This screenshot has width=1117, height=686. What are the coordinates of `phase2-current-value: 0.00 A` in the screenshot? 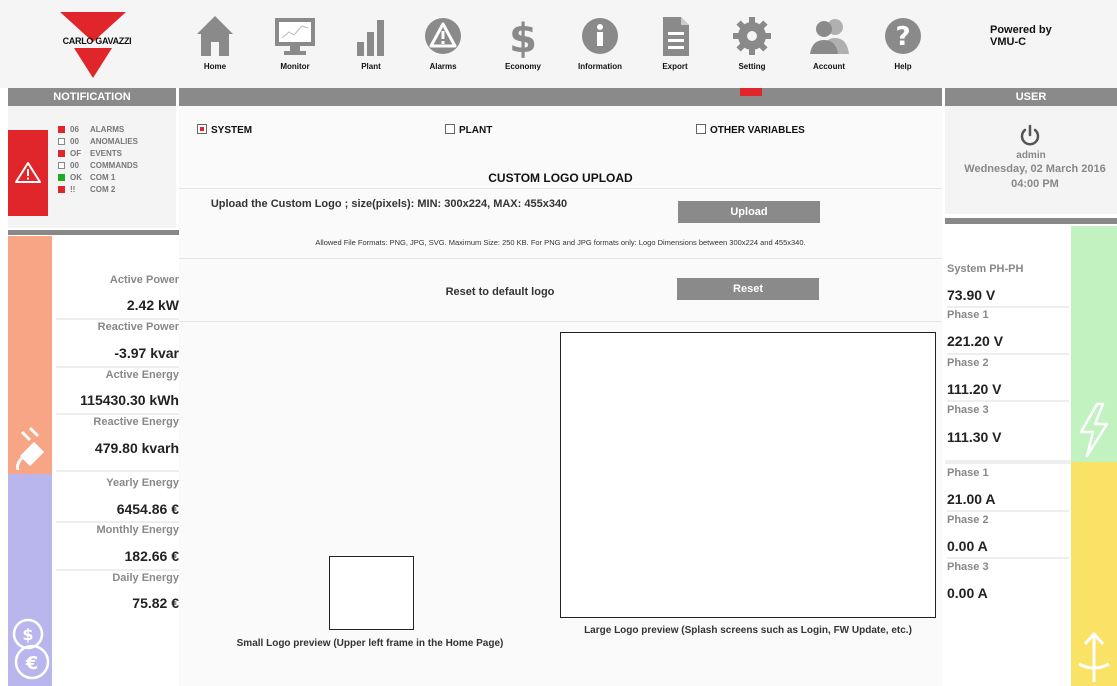 It's located at (967, 546).